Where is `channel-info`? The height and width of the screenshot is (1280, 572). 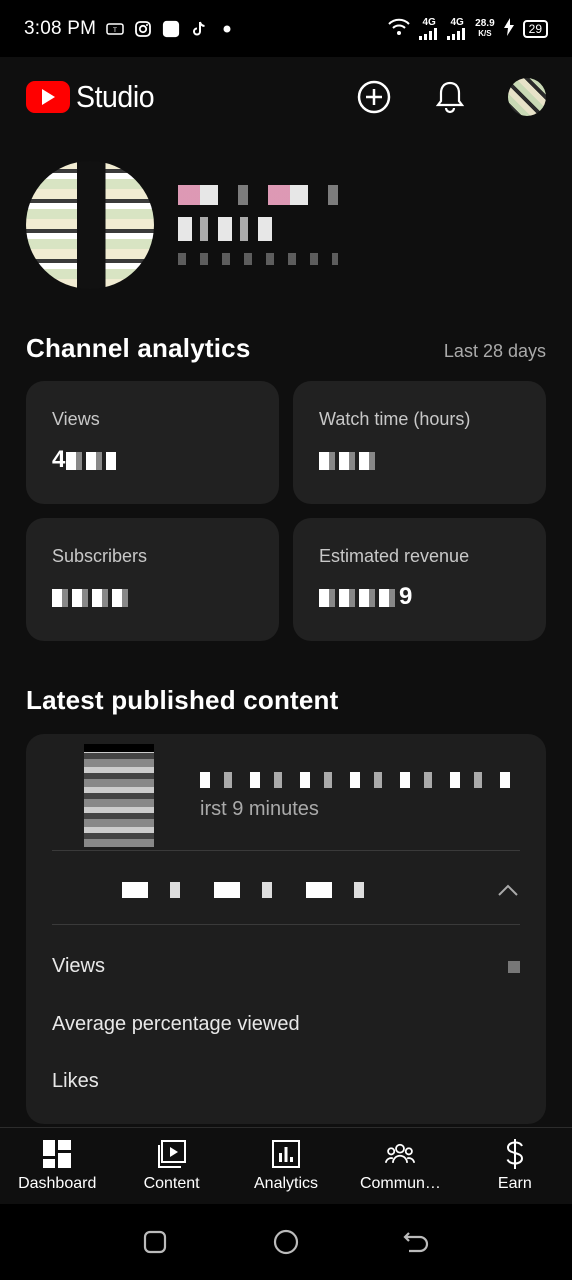 channel-info is located at coordinates (258, 225).